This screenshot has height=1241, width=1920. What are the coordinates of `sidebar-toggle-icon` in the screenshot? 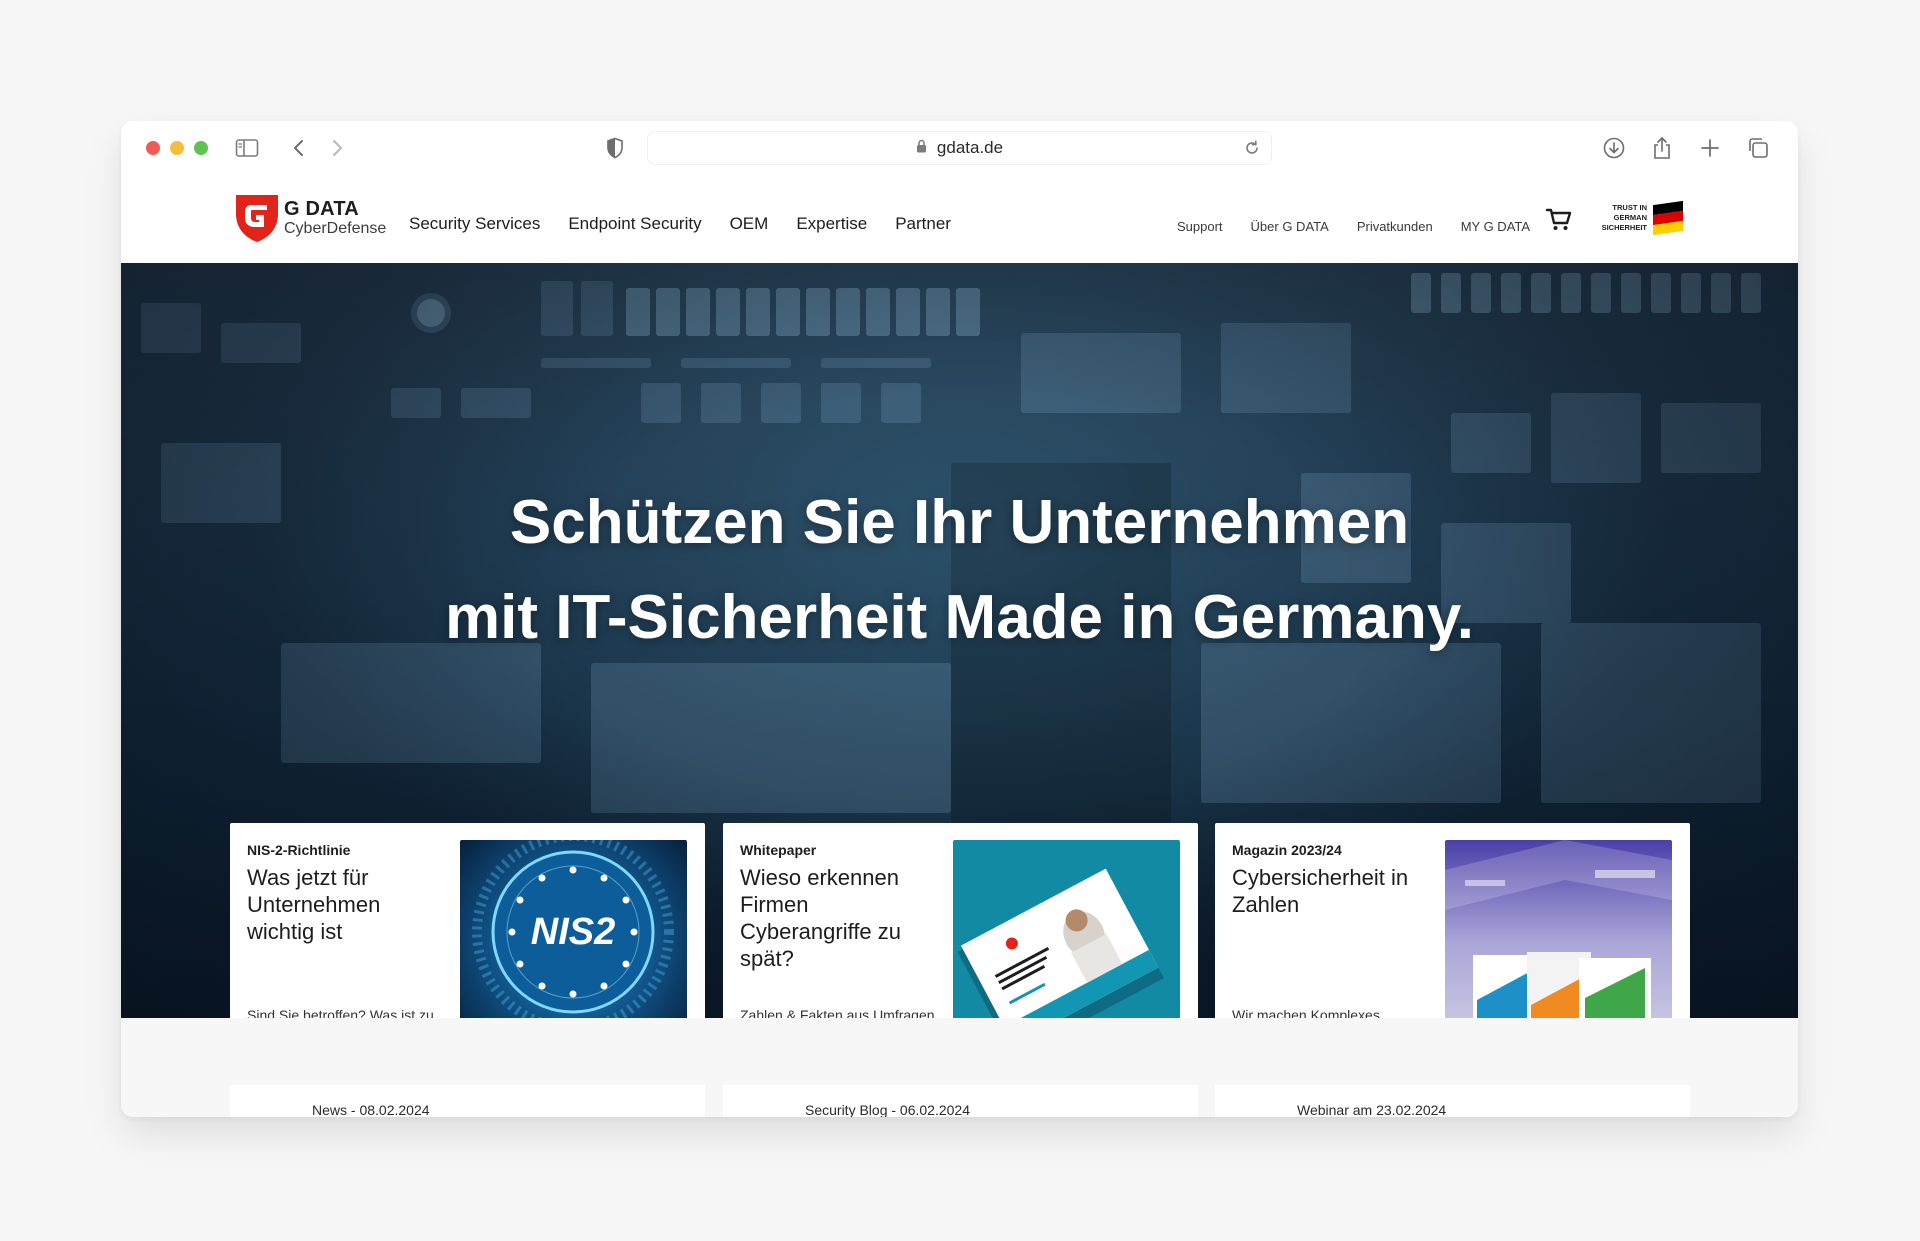 It's located at (247, 148).